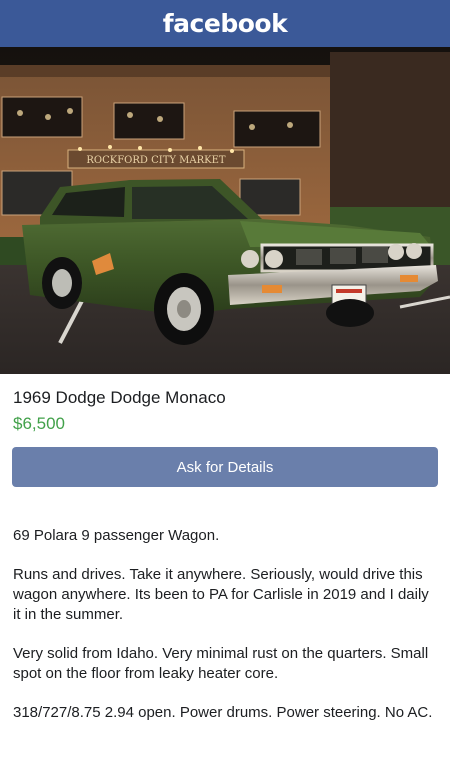 The image size is (450, 768). Describe the element at coordinates (225, 467) in the screenshot. I see `ask-for-details-button: Ask for Details` at that location.